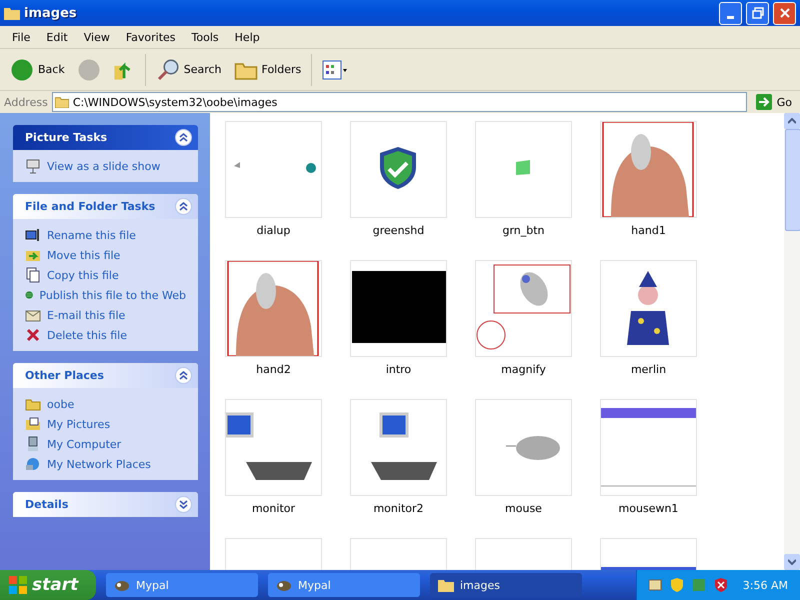  What do you see at coordinates (48, 585) in the screenshot?
I see `start-button: start` at bounding box center [48, 585].